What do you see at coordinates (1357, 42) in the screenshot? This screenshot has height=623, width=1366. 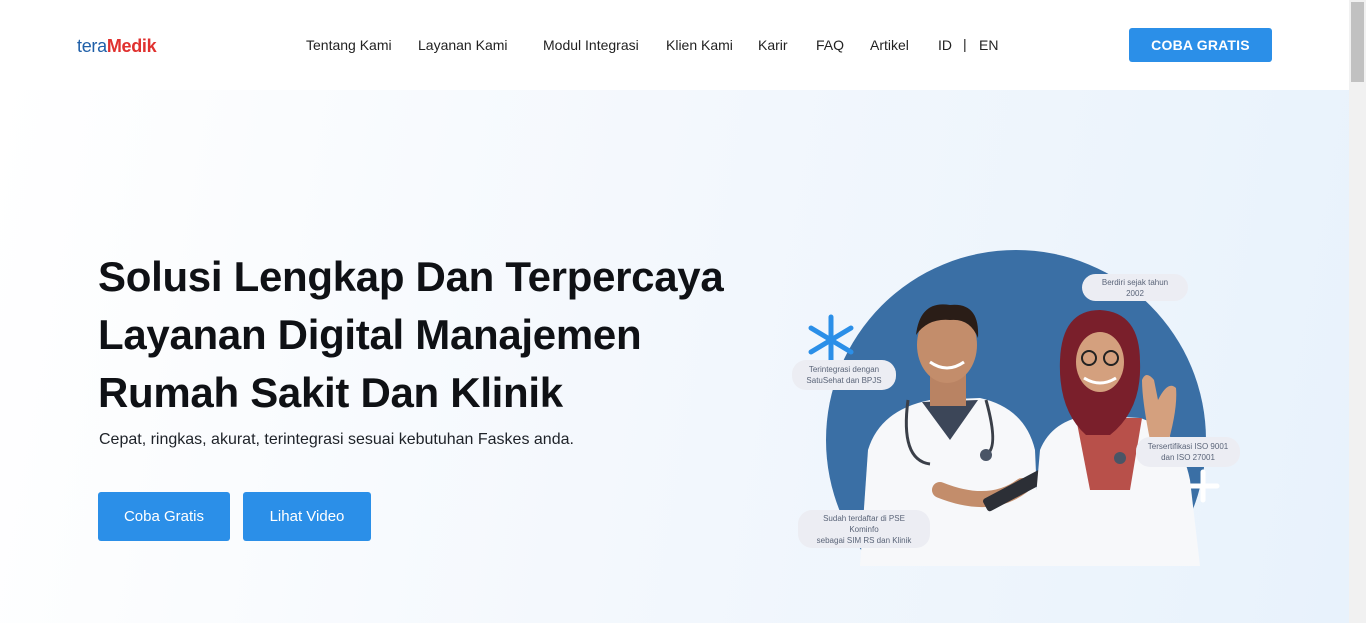 I see `scrollbar-thumb` at bounding box center [1357, 42].